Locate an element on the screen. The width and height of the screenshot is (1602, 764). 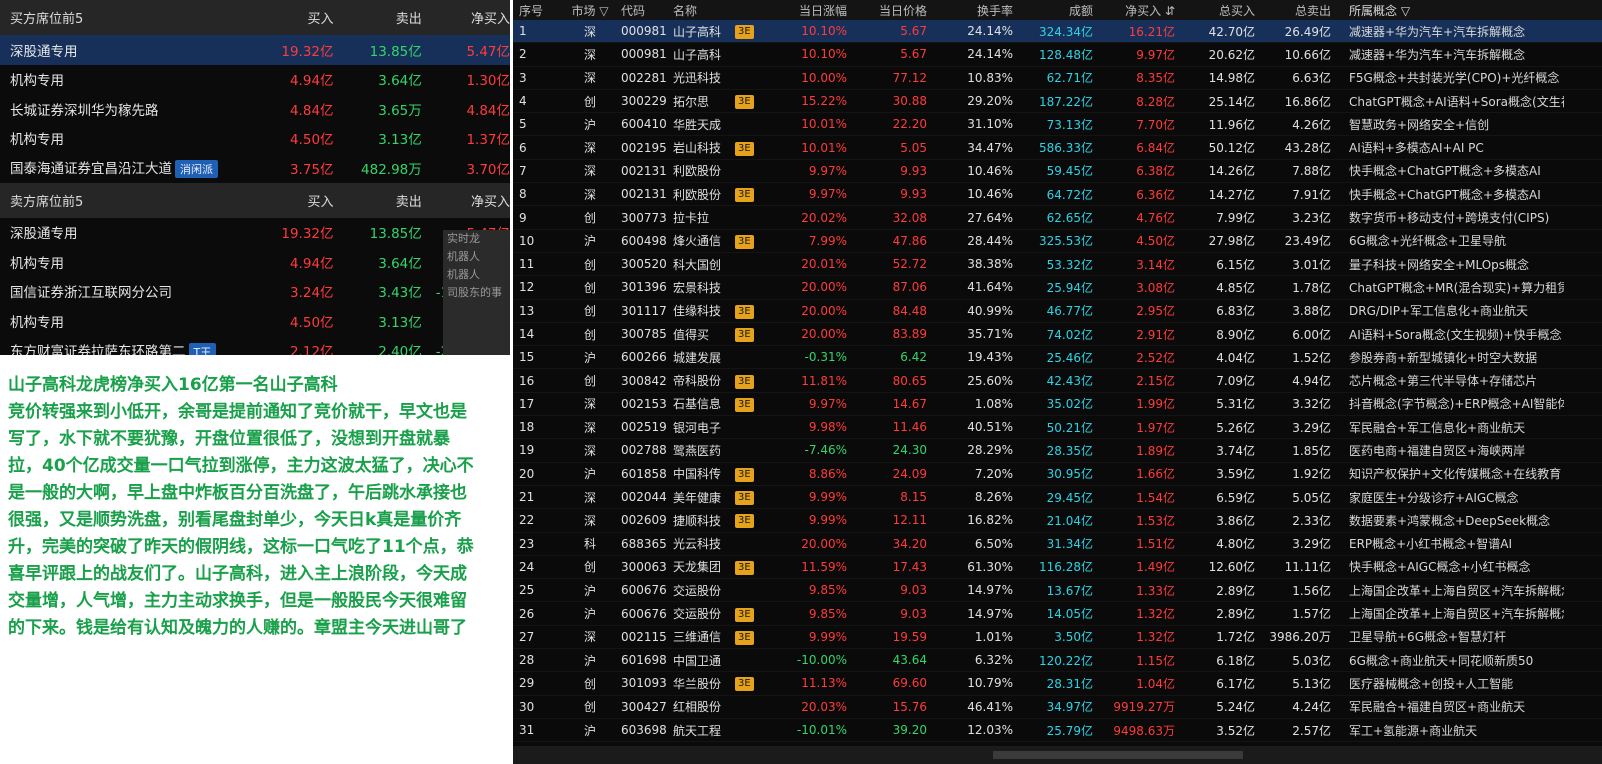
seat-row: 长城证券深圳华为稼先路 4.84亿 3.65万 4.84亿 is located at coordinates (255, 109).